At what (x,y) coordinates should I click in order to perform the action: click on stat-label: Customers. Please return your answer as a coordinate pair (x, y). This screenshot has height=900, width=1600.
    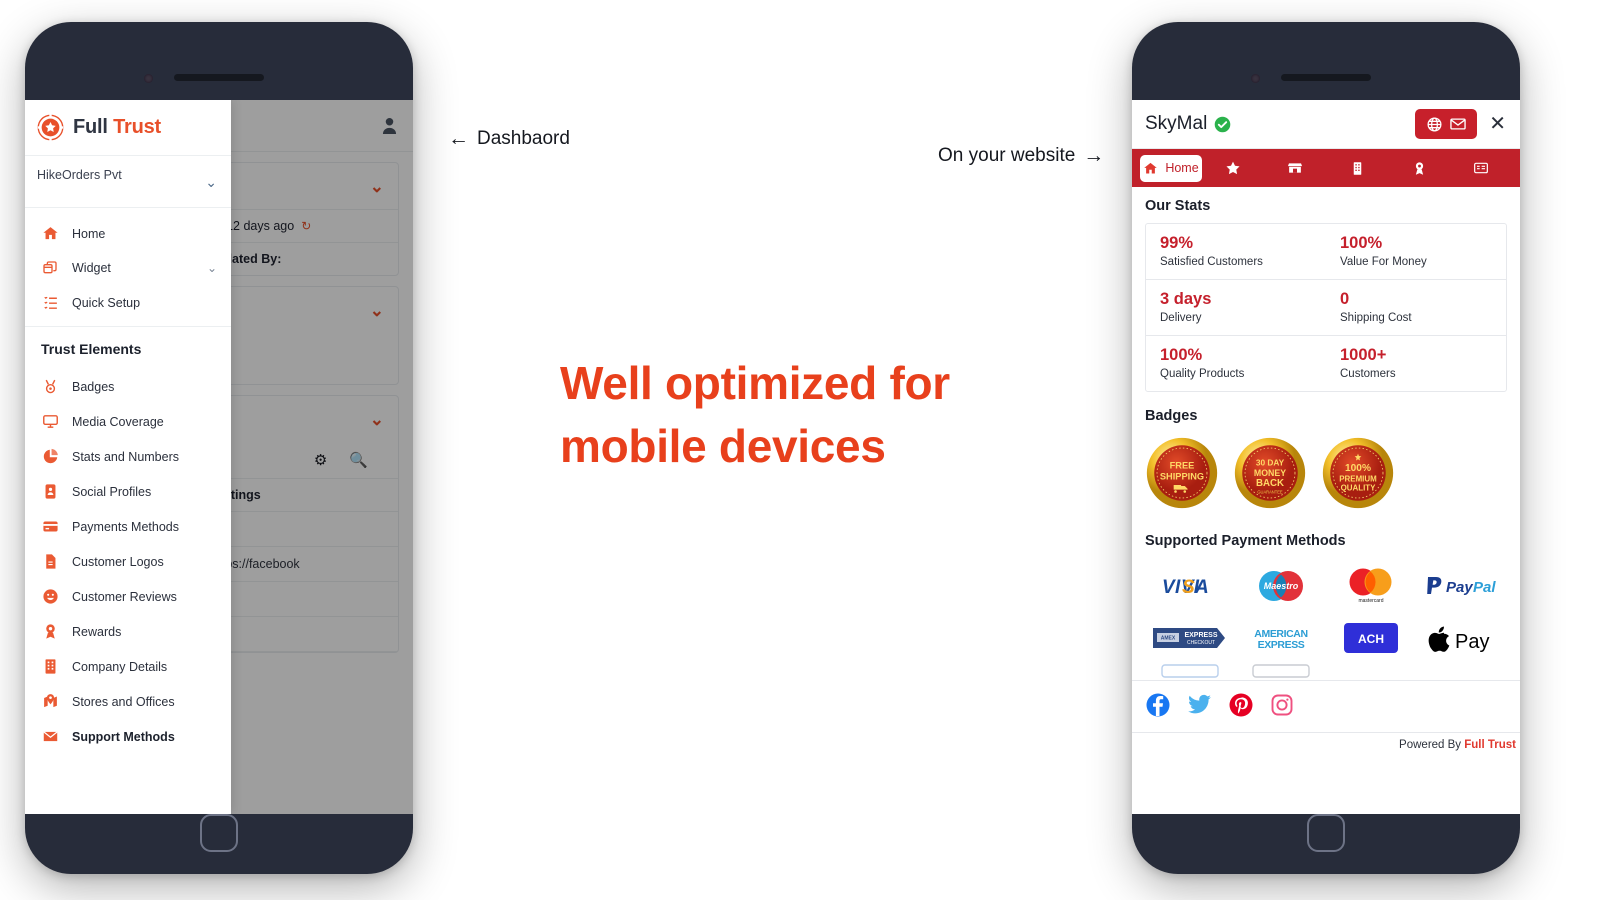
    Looking at the image, I should click on (1368, 374).